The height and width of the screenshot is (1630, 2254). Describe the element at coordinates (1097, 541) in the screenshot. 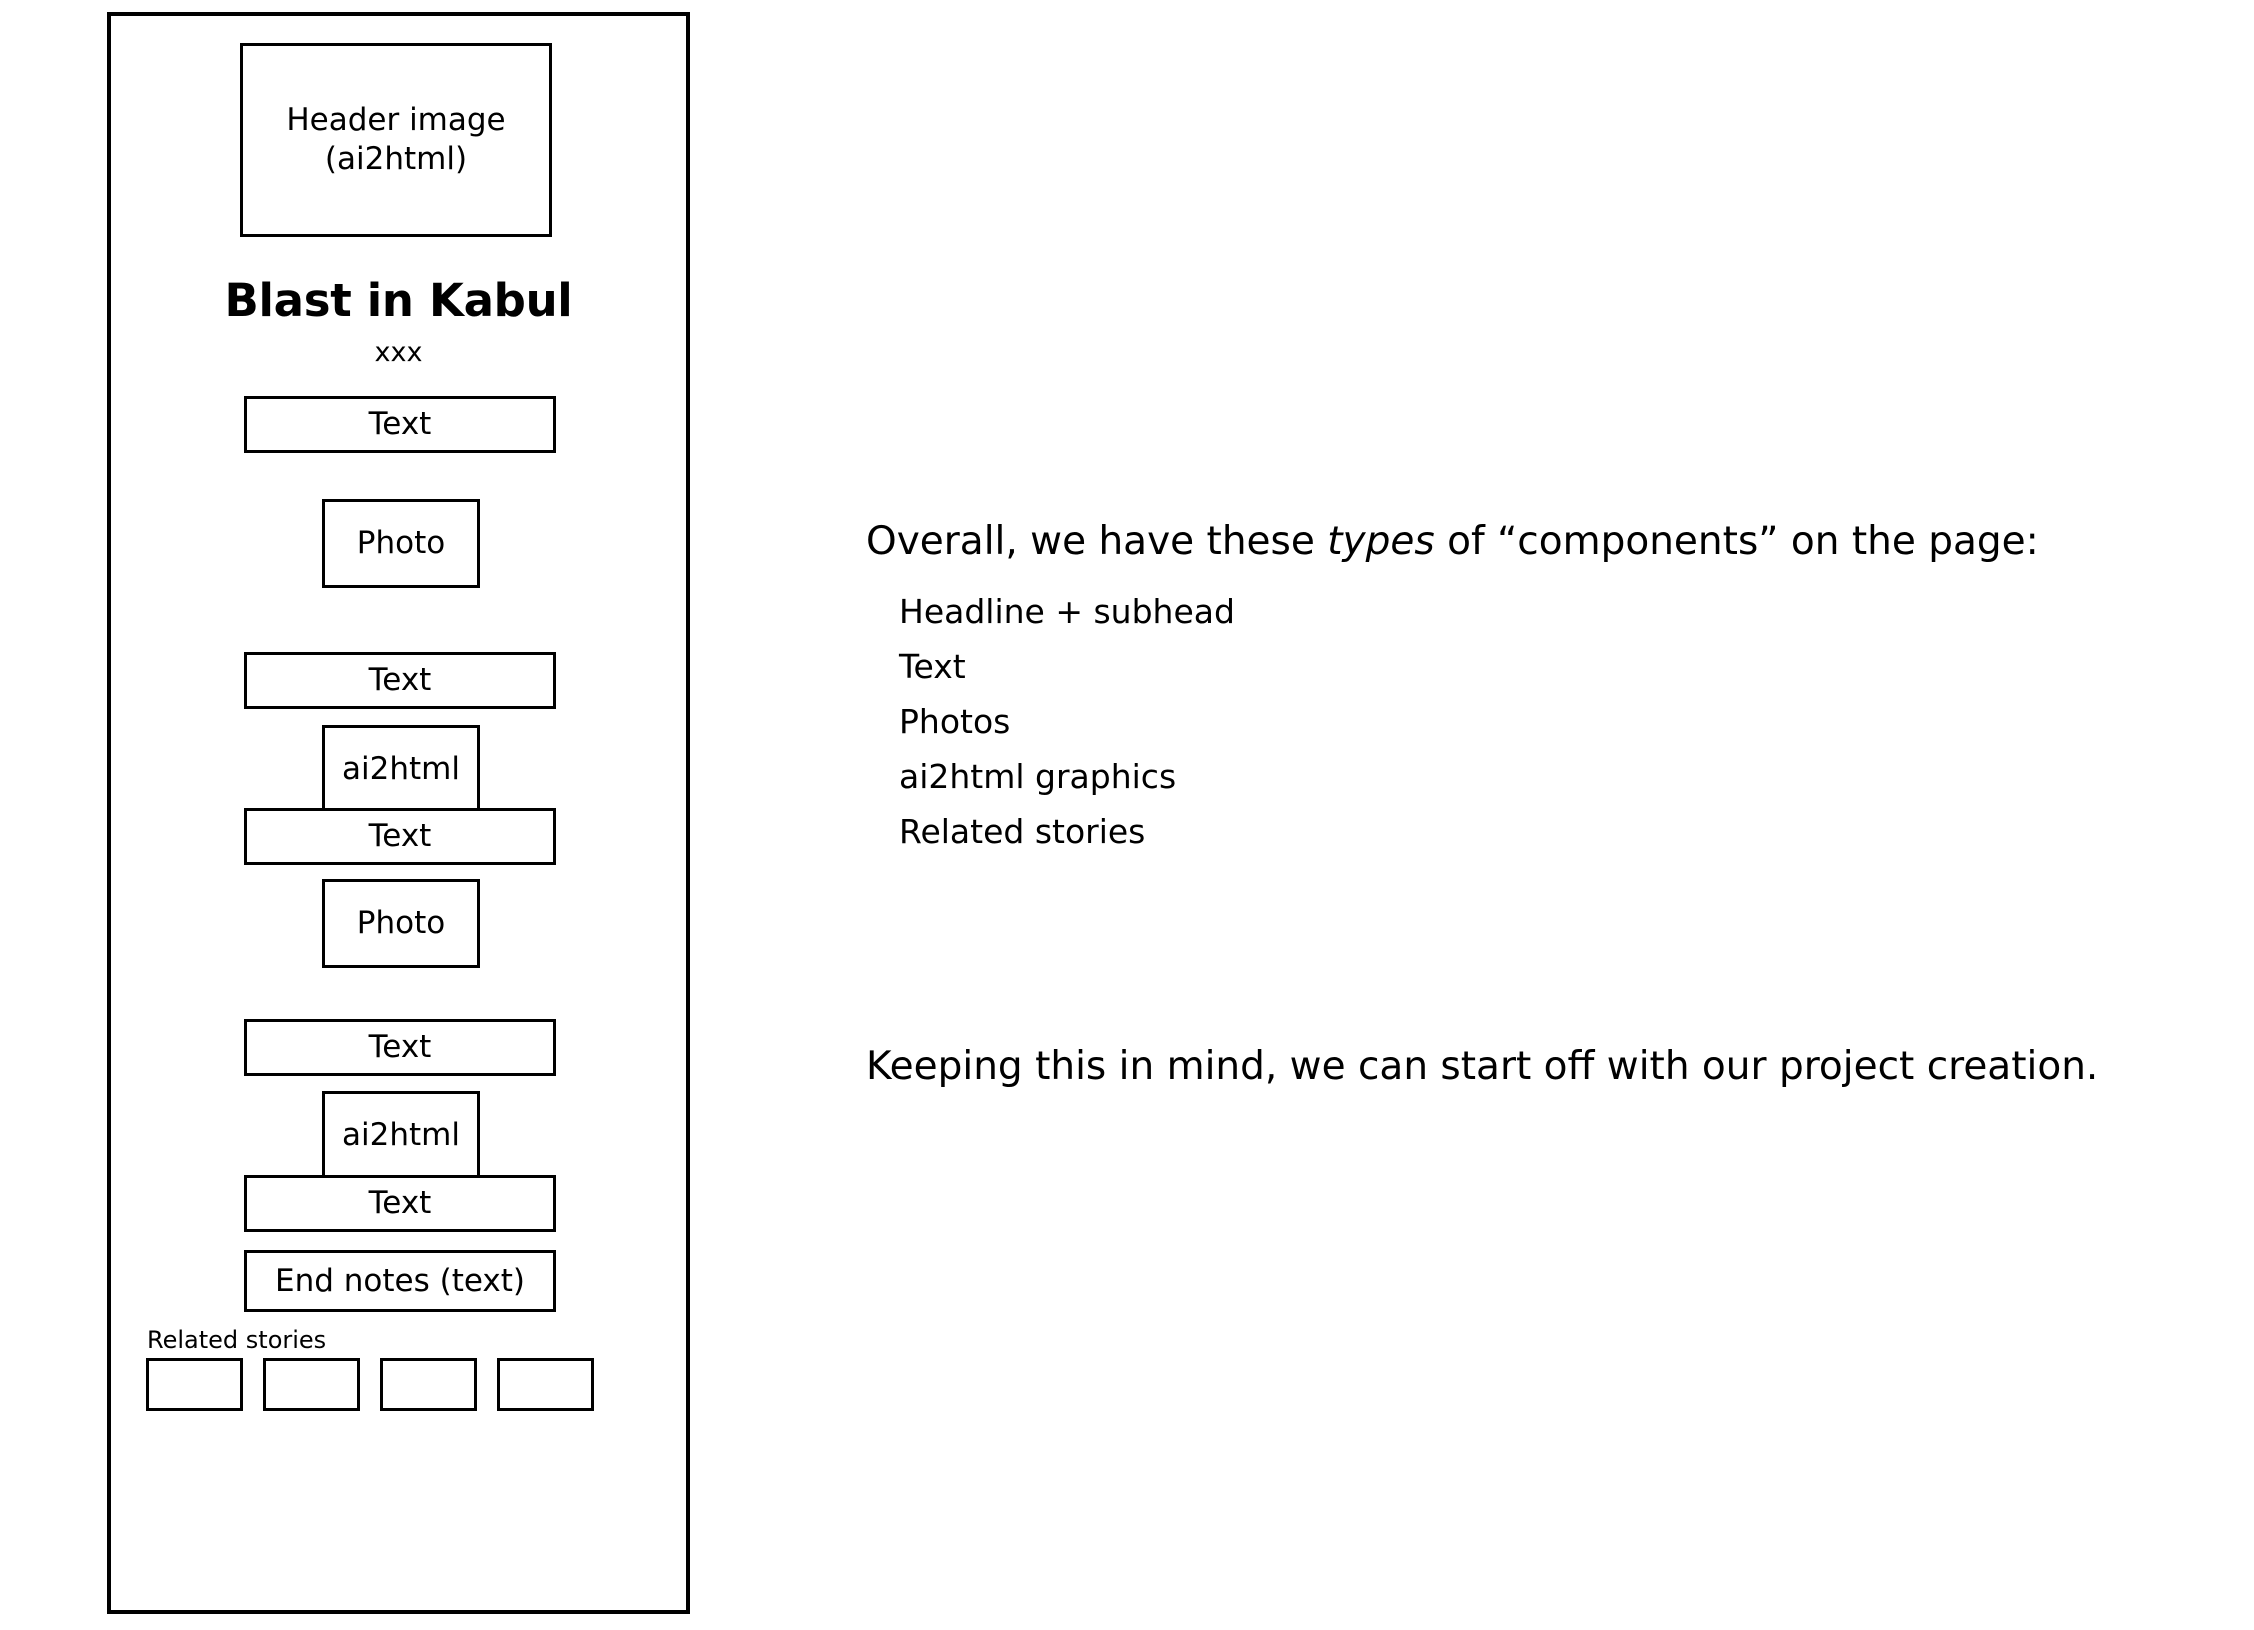

I see `notes-intro-part1: Overall, we have these` at that location.